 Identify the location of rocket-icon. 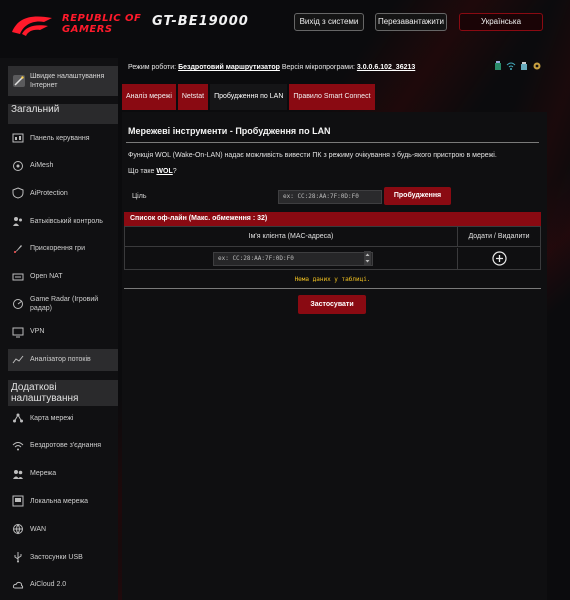
(18, 248).